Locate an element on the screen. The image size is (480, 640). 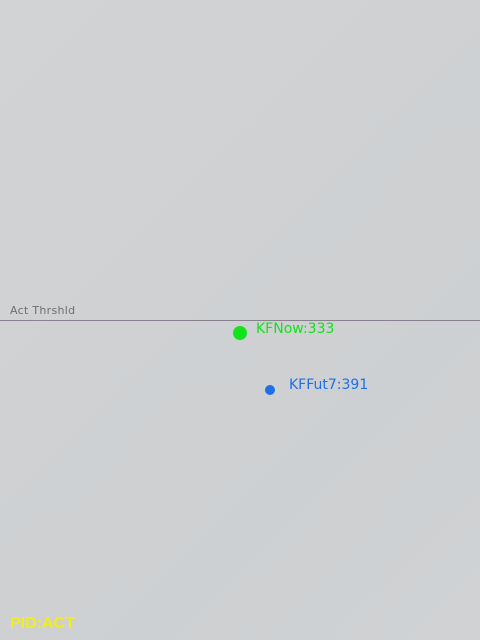
kf-future-marker-dot is located at coordinates (270, 390).